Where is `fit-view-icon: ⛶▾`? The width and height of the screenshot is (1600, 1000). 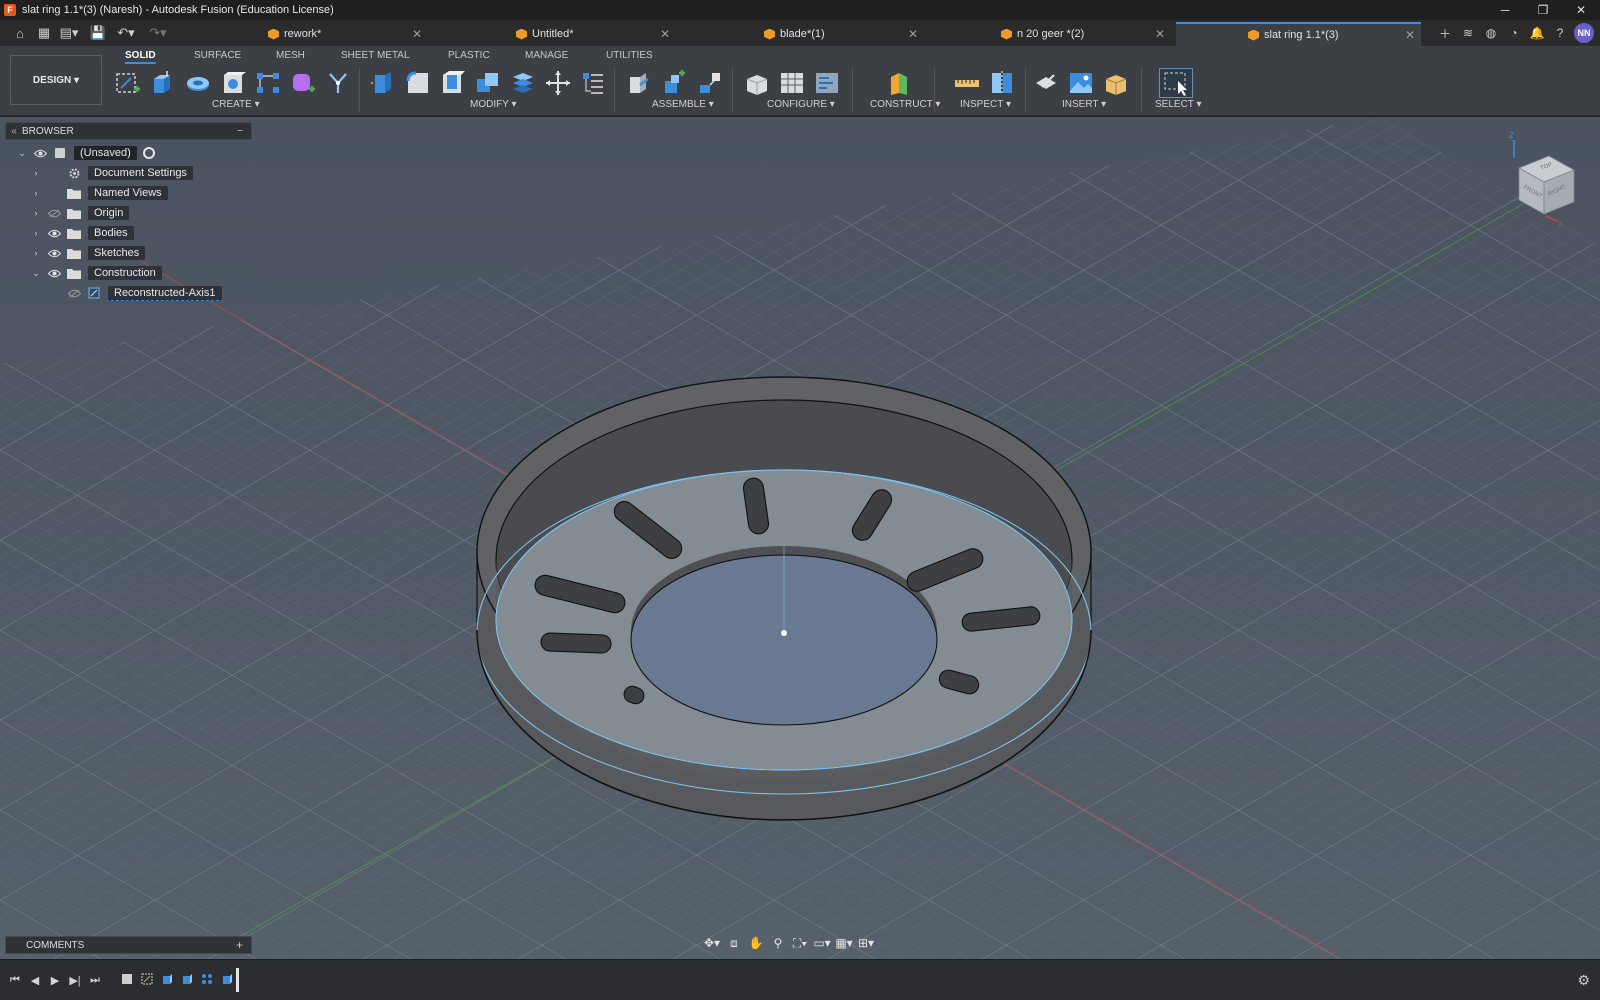
fit-view-icon: ⛶▾ is located at coordinates (800, 943).